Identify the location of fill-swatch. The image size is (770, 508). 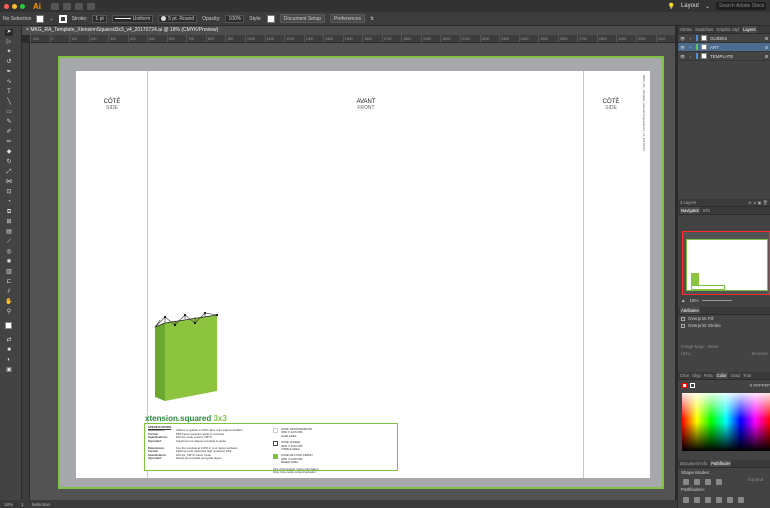
(40, 18).